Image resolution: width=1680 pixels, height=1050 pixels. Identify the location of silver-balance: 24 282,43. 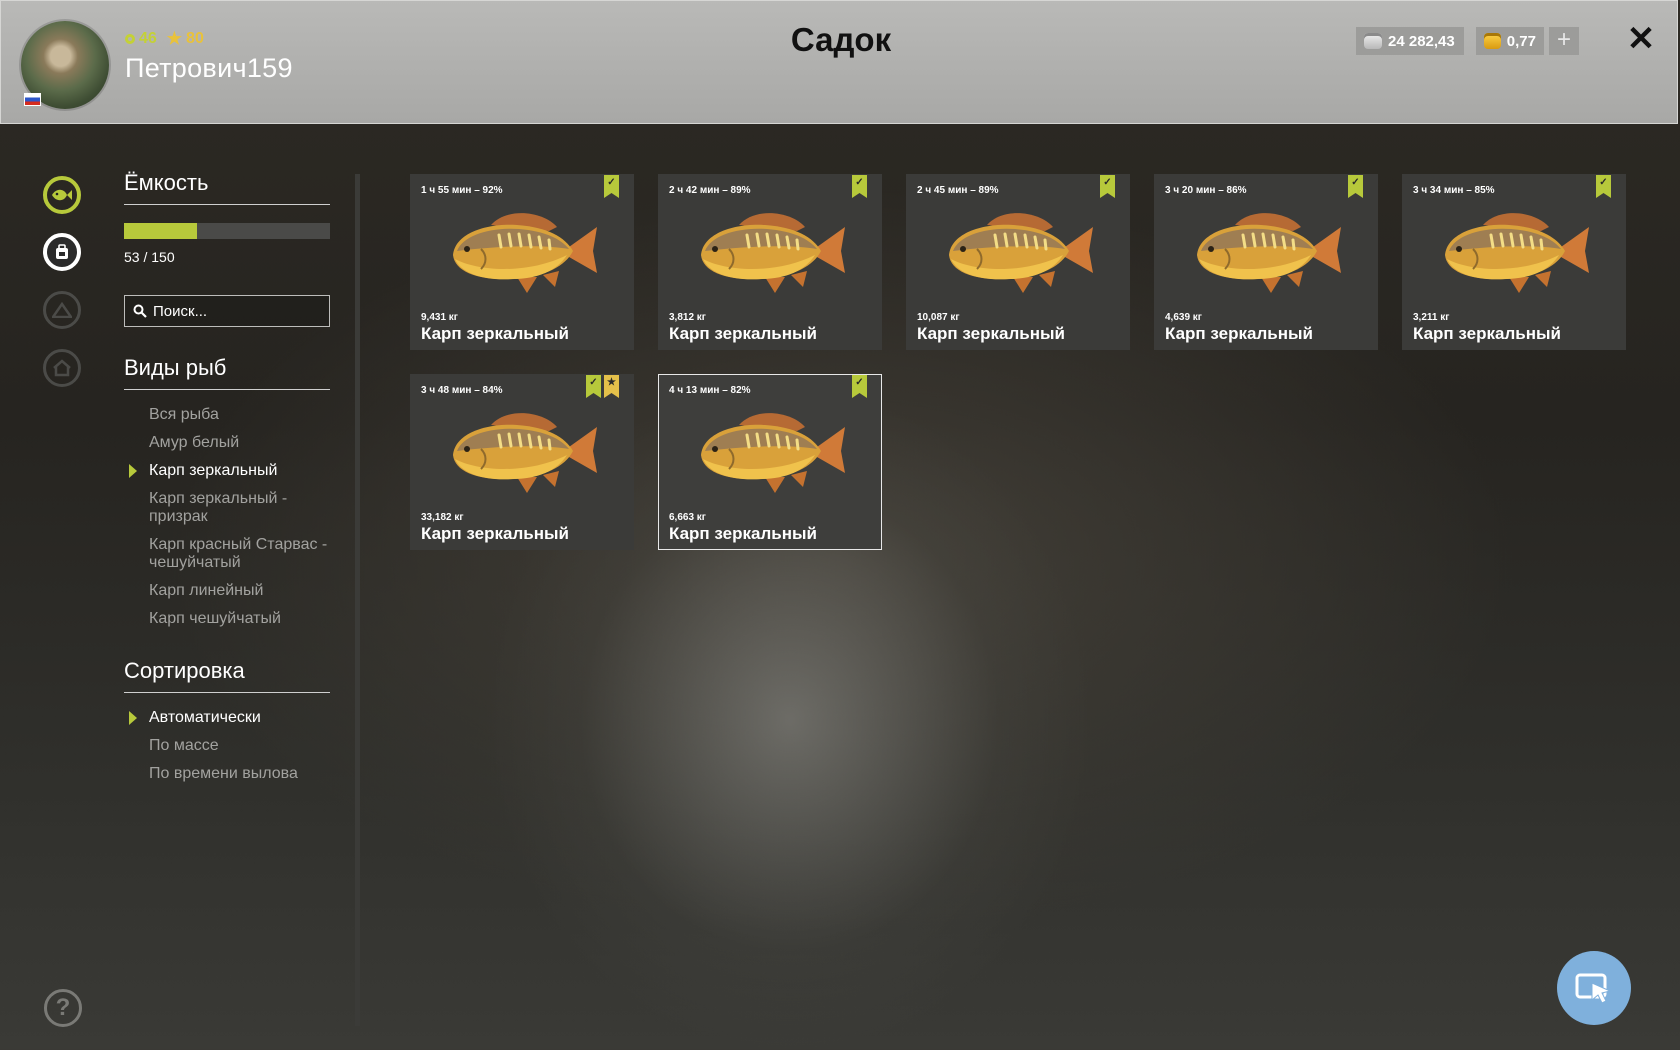
(1410, 41).